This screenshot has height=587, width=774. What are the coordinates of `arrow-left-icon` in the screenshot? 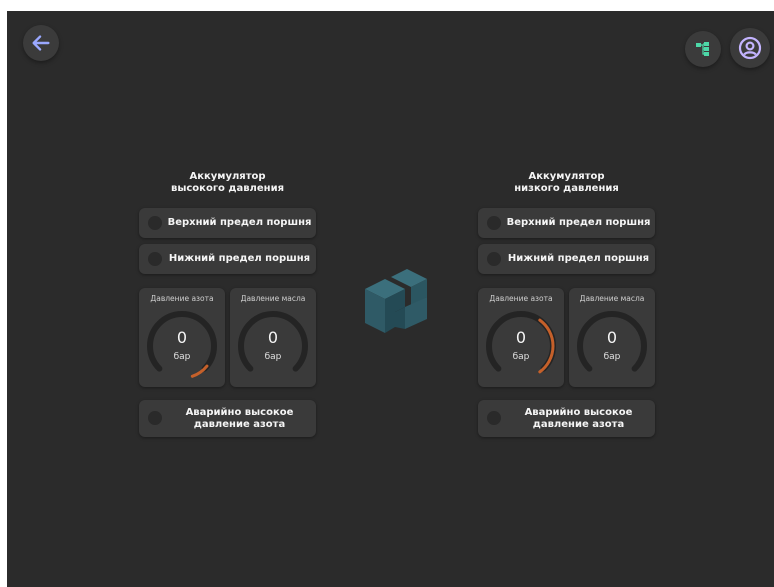 It's located at (41, 43).